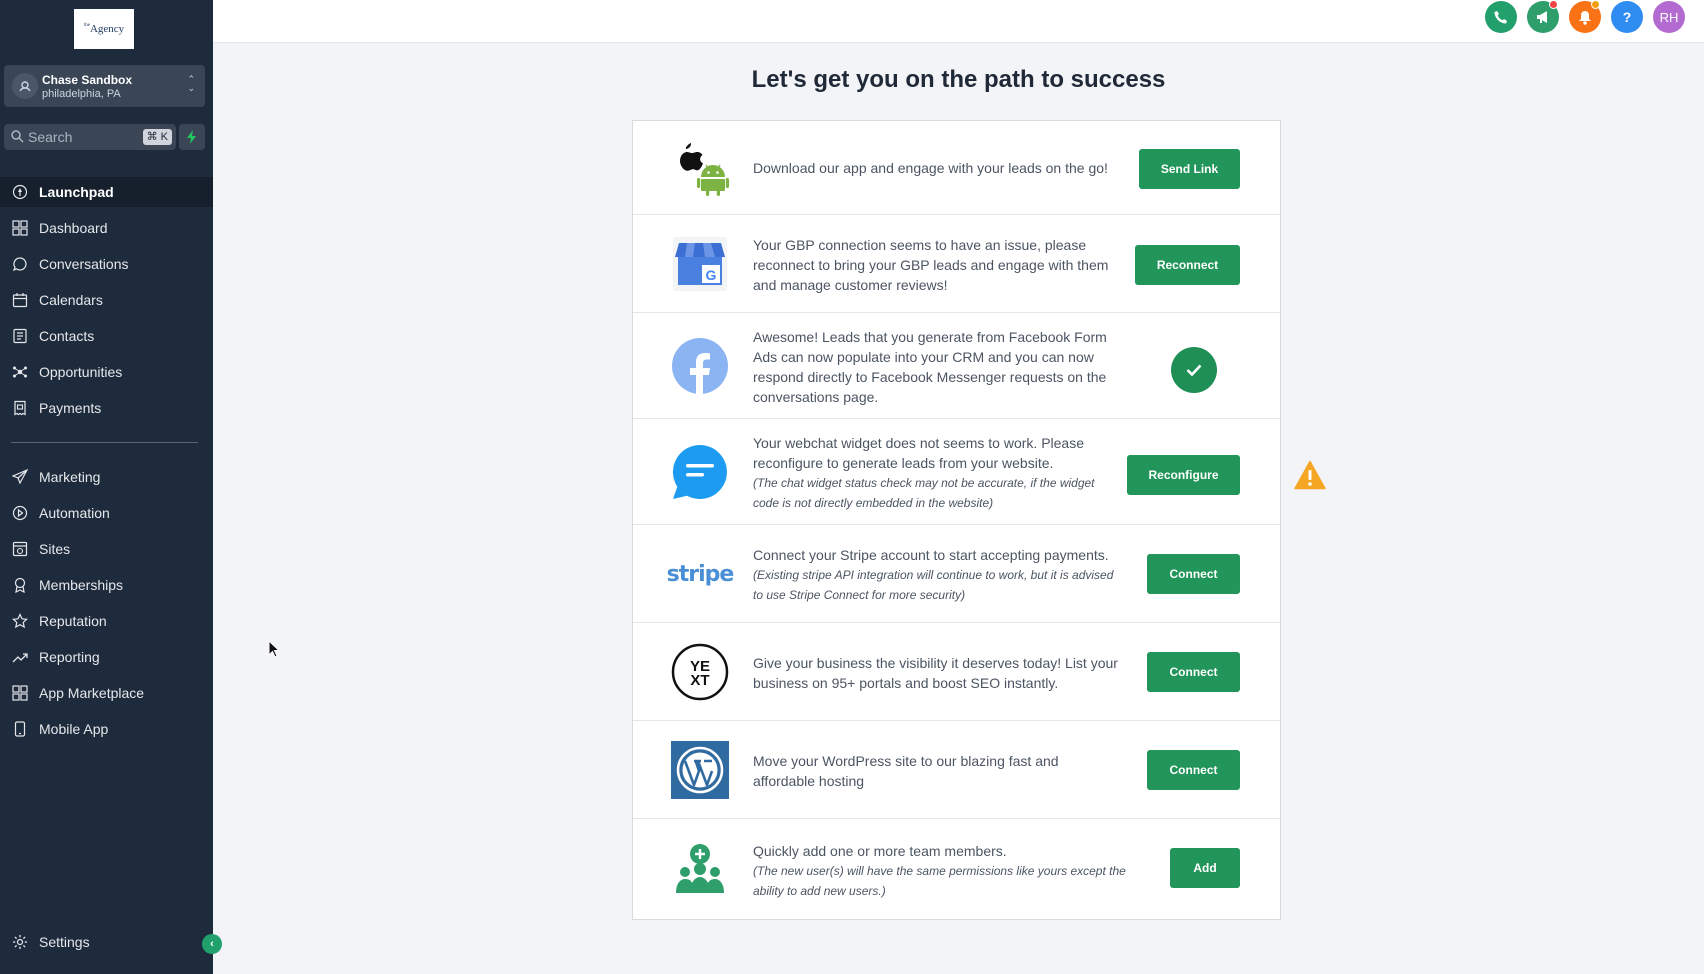 The height and width of the screenshot is (974, 1704). I want to click on chevron-up-down-icon: ⌃ ⌄, so click(191, 83).